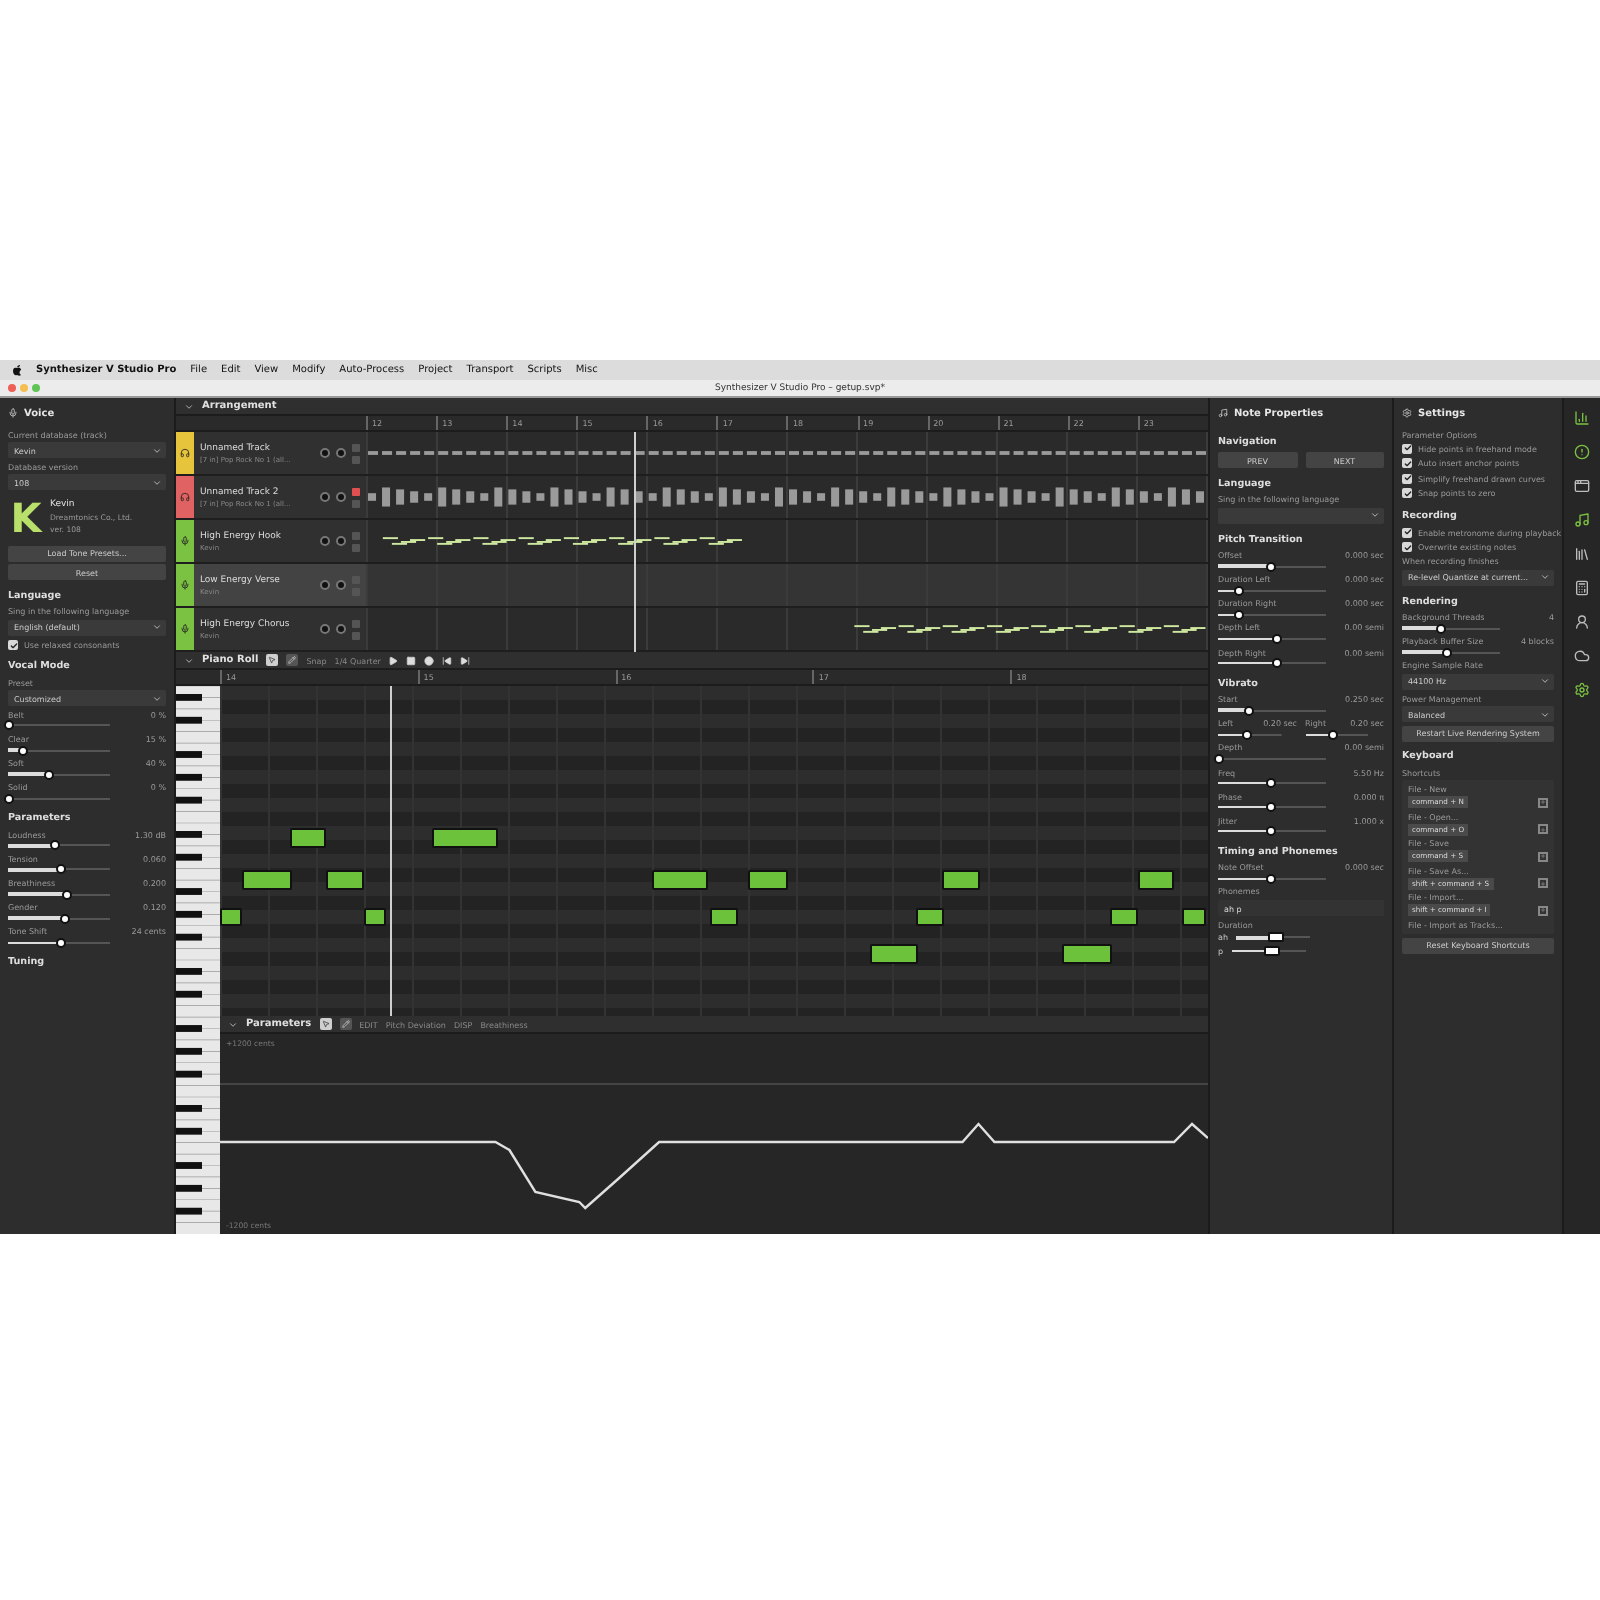 Image resolution: width=1600 pixels, height=1600 pixels. Describe the element at coordinates (12, 388) in the screenshot. I see `close-button` at that location.